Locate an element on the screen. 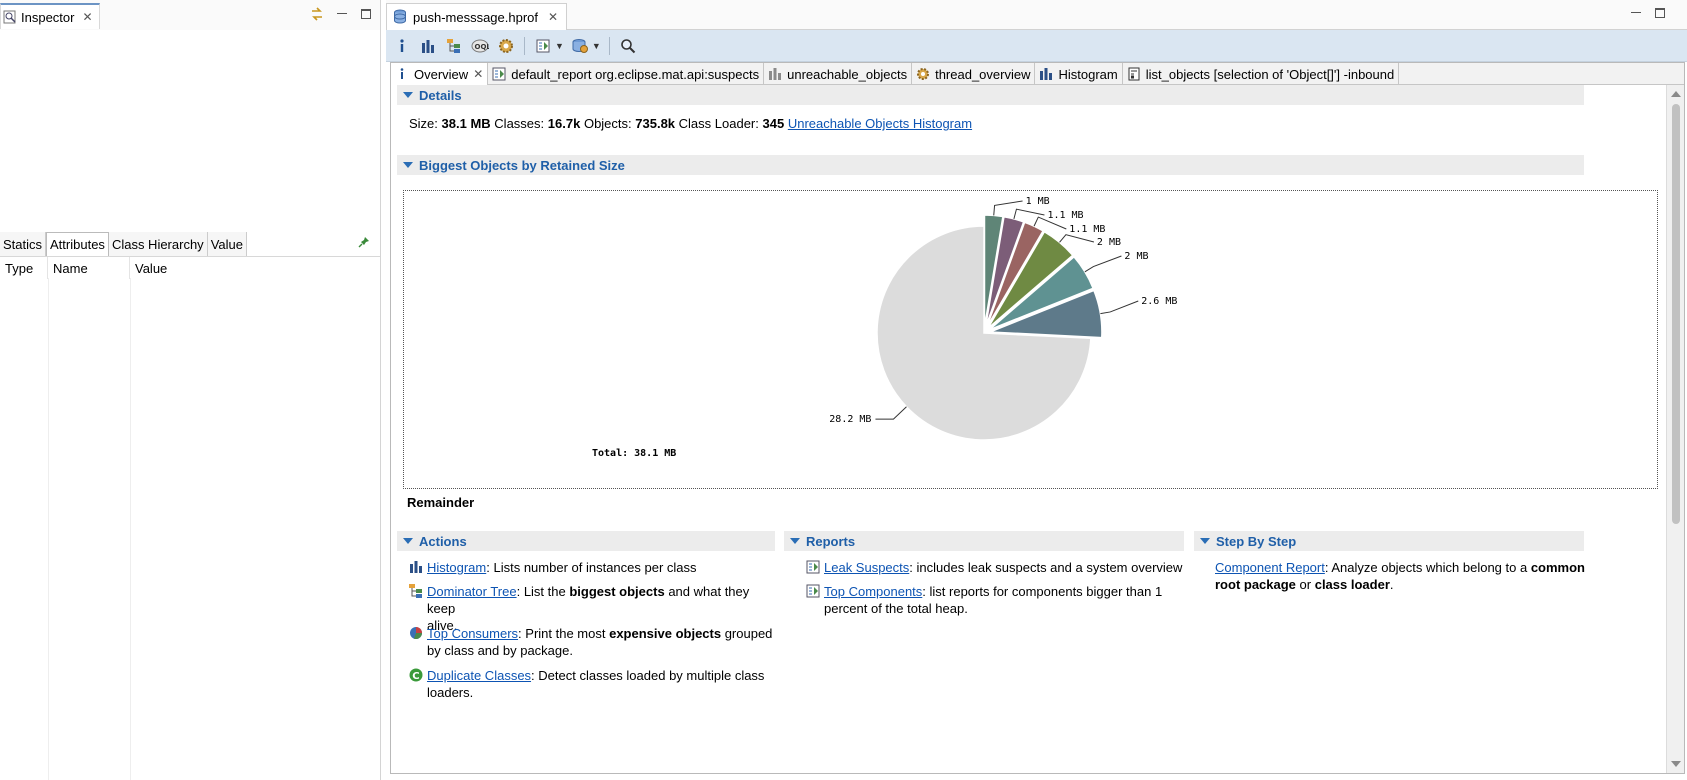 This screenshot has height=780, width=1687. tab-attributes: Attributes is located at coordinates (77, 244).